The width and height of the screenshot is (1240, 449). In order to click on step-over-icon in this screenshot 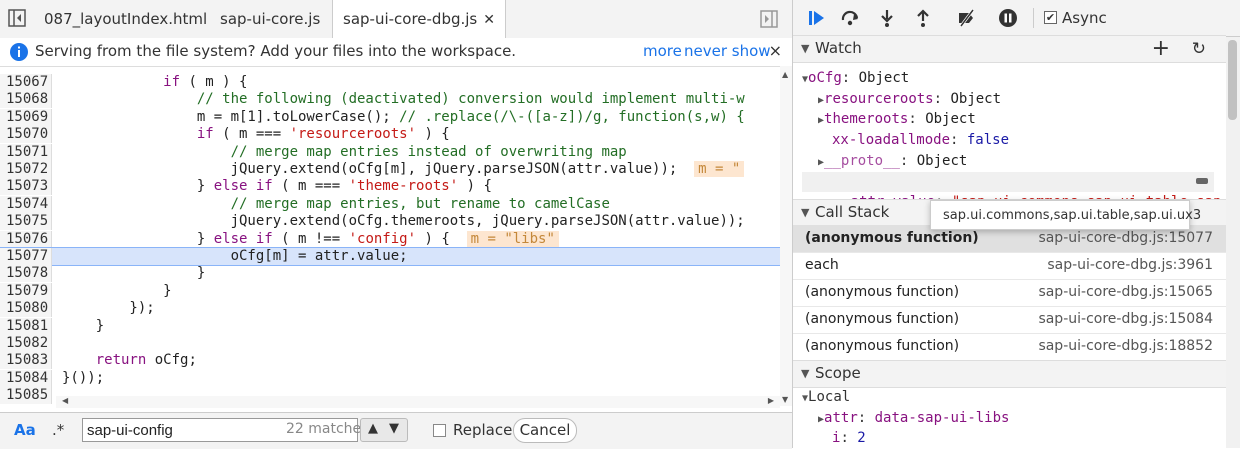, I will do `click(850, 18)`.